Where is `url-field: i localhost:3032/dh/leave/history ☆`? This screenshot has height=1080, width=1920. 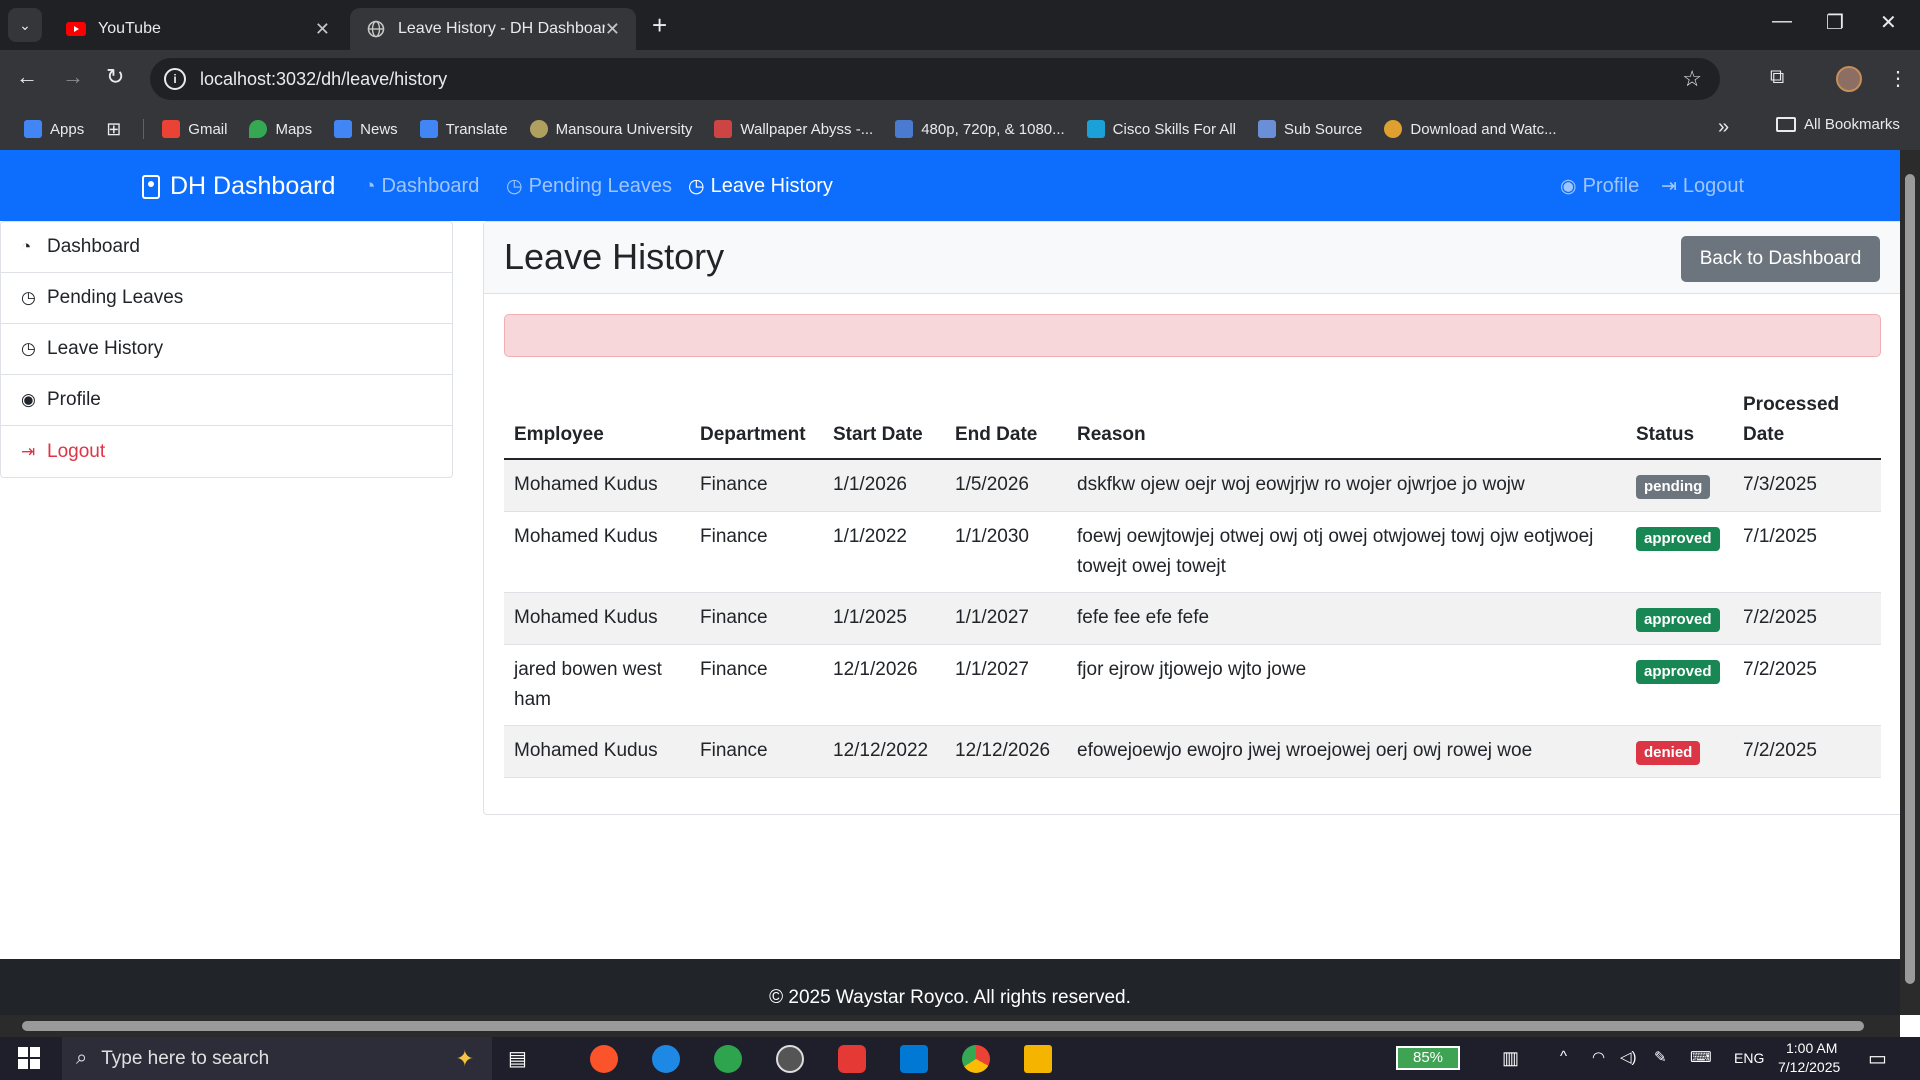 url-field: i localhost:3032/dh/leave/history ☆ is located at coordinates (935, 79).